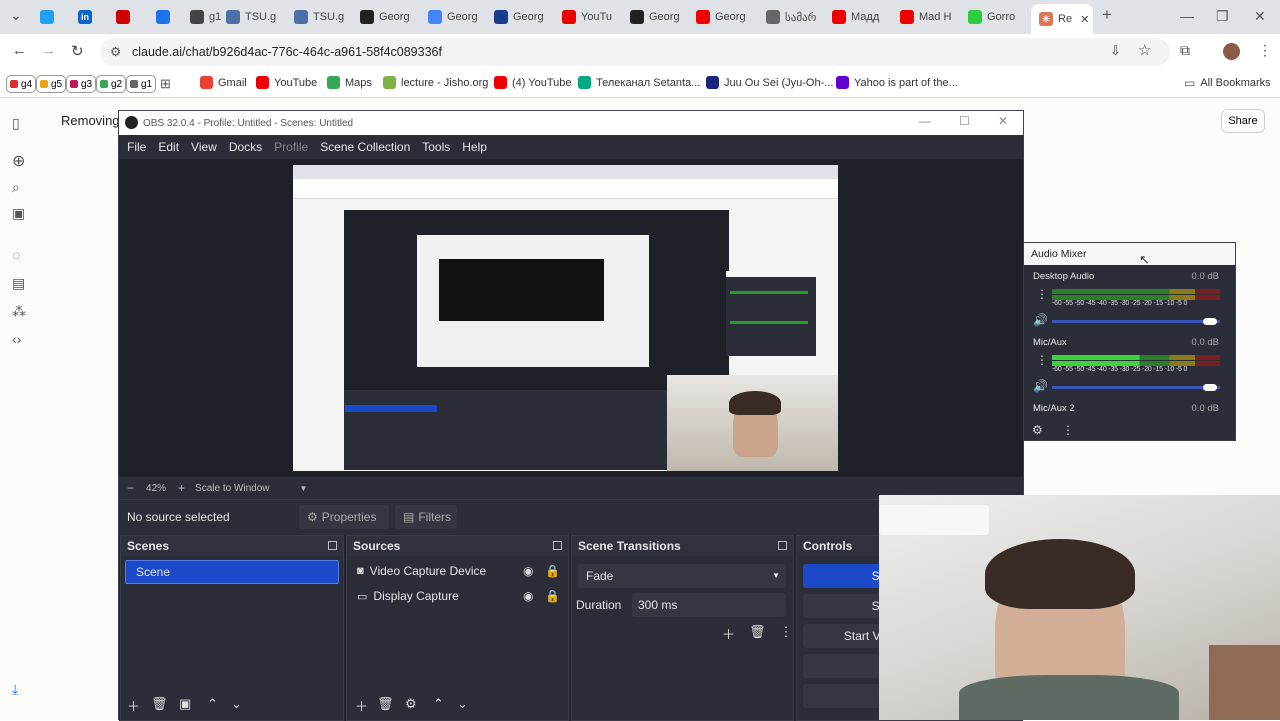 The width and height of the screenshot is (1280, 721). What do you see at coordinates (286, 82) in the screenshot?
I see `bookmark-item: YouTube` at bounding box center [286, 82].